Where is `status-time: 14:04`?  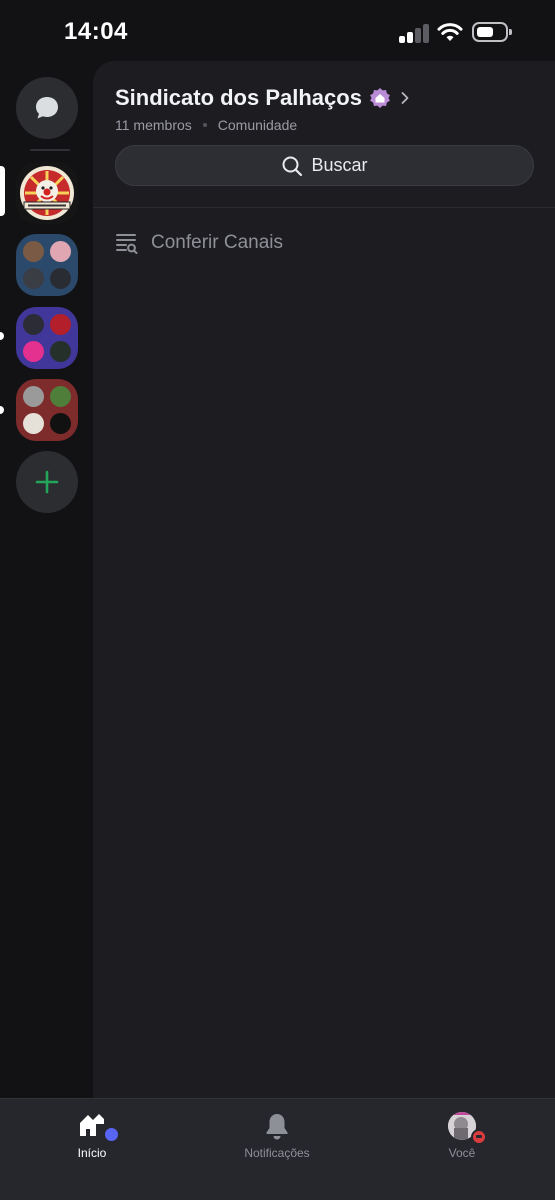 status-time: 14:04 is located at coordinates (96, 31).